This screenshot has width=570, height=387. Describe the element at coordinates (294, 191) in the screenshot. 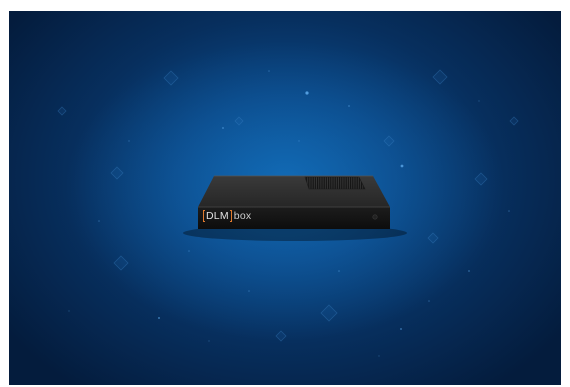

I see `device-top-panel` at that location.